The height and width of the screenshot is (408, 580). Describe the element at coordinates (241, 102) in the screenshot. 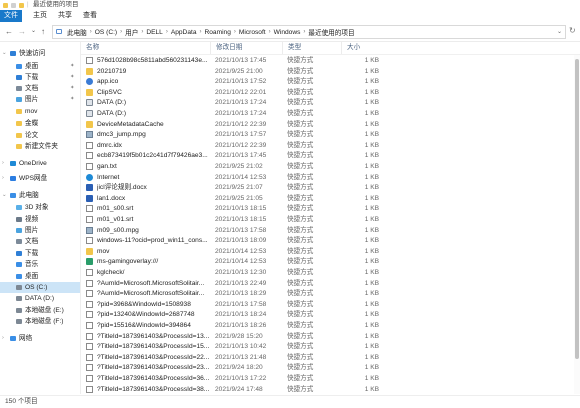

I see `file-date: 2021/10/13 17:24` at that location.